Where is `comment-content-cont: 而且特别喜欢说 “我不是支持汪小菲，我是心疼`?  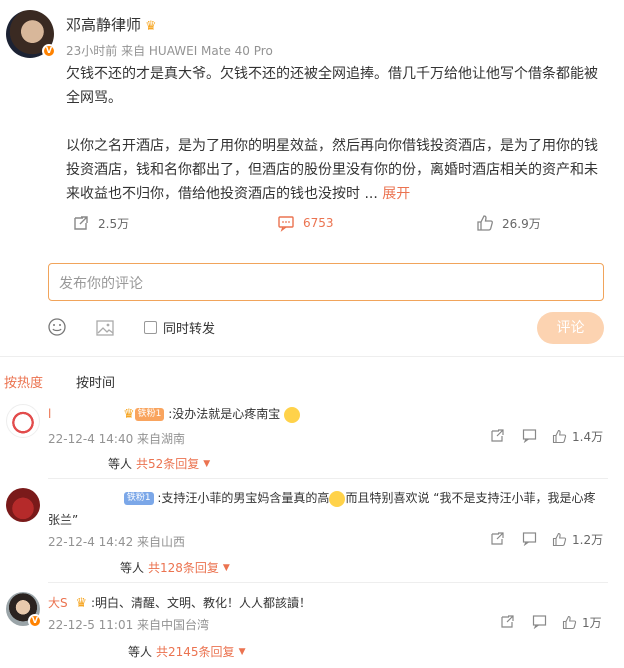 comment-content-cont: 而且特别喜欢说 “我不是支持汪小菲，我是心疼 is located at coordinates (470, 498).